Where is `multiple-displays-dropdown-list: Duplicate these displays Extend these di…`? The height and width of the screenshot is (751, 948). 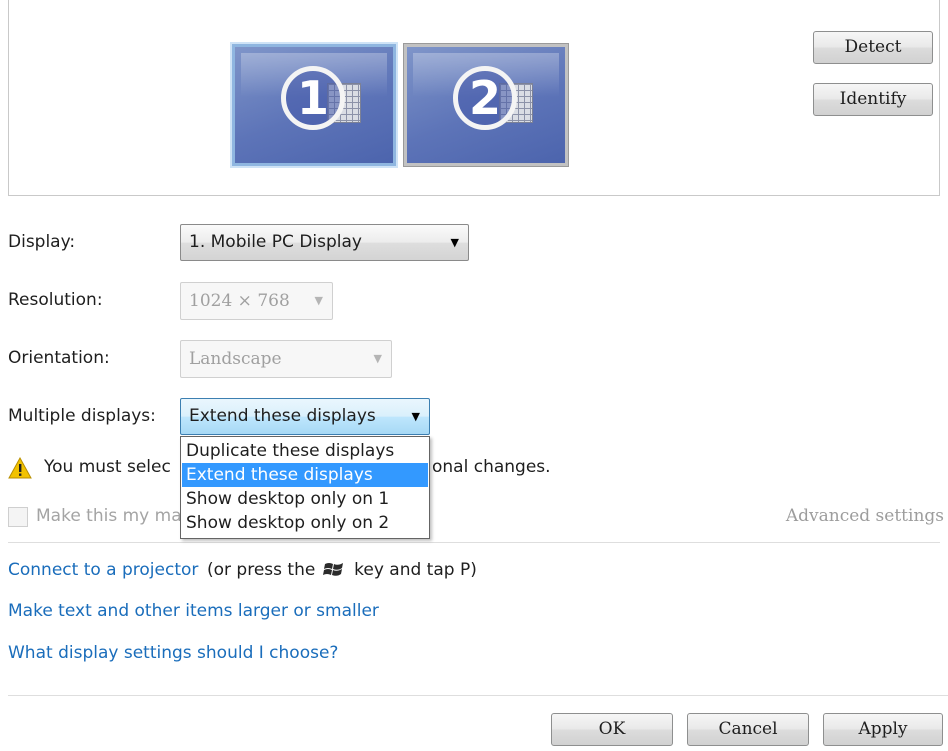
multiple-displays-dropdown-list: Duplicate these displays Extend these di… is located at coordinates (305, 487).